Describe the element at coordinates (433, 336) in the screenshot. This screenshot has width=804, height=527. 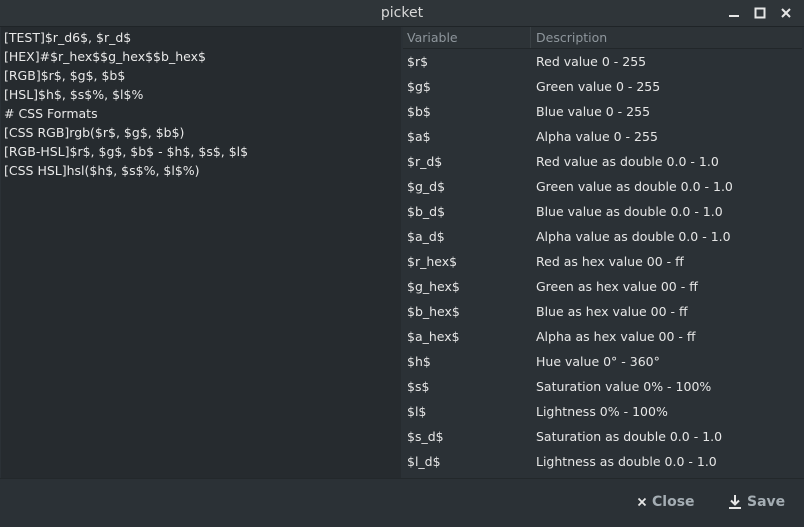
I see `variable-cell: $a_hex$` at that location.